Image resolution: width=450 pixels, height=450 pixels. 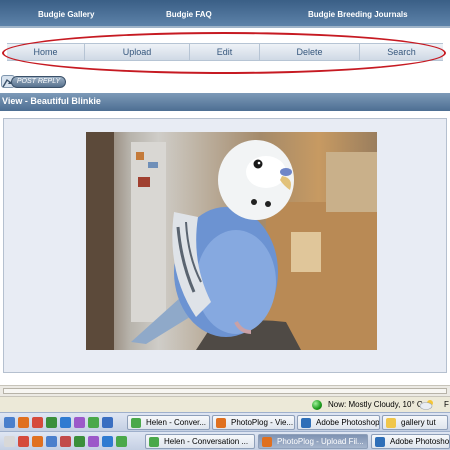 What do you see at coordinates (107, 422) in the screenshot?
I see `quicklaunch-search-icon` at bounding box center [107, 422].